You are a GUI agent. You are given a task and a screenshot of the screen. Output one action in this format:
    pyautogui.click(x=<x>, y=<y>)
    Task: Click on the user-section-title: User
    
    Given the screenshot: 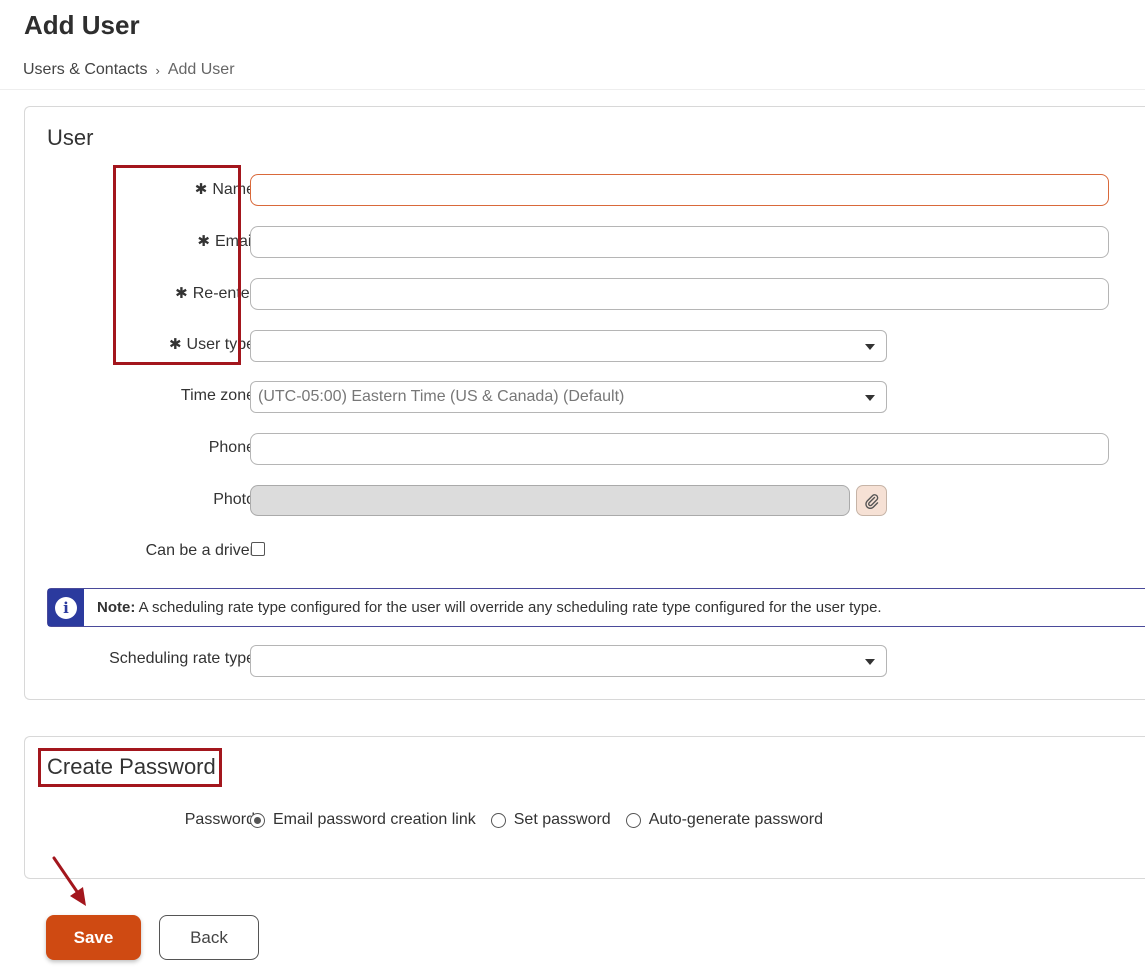 What is the action you would take?
    pyautogui.click(x=70, y=137)
    